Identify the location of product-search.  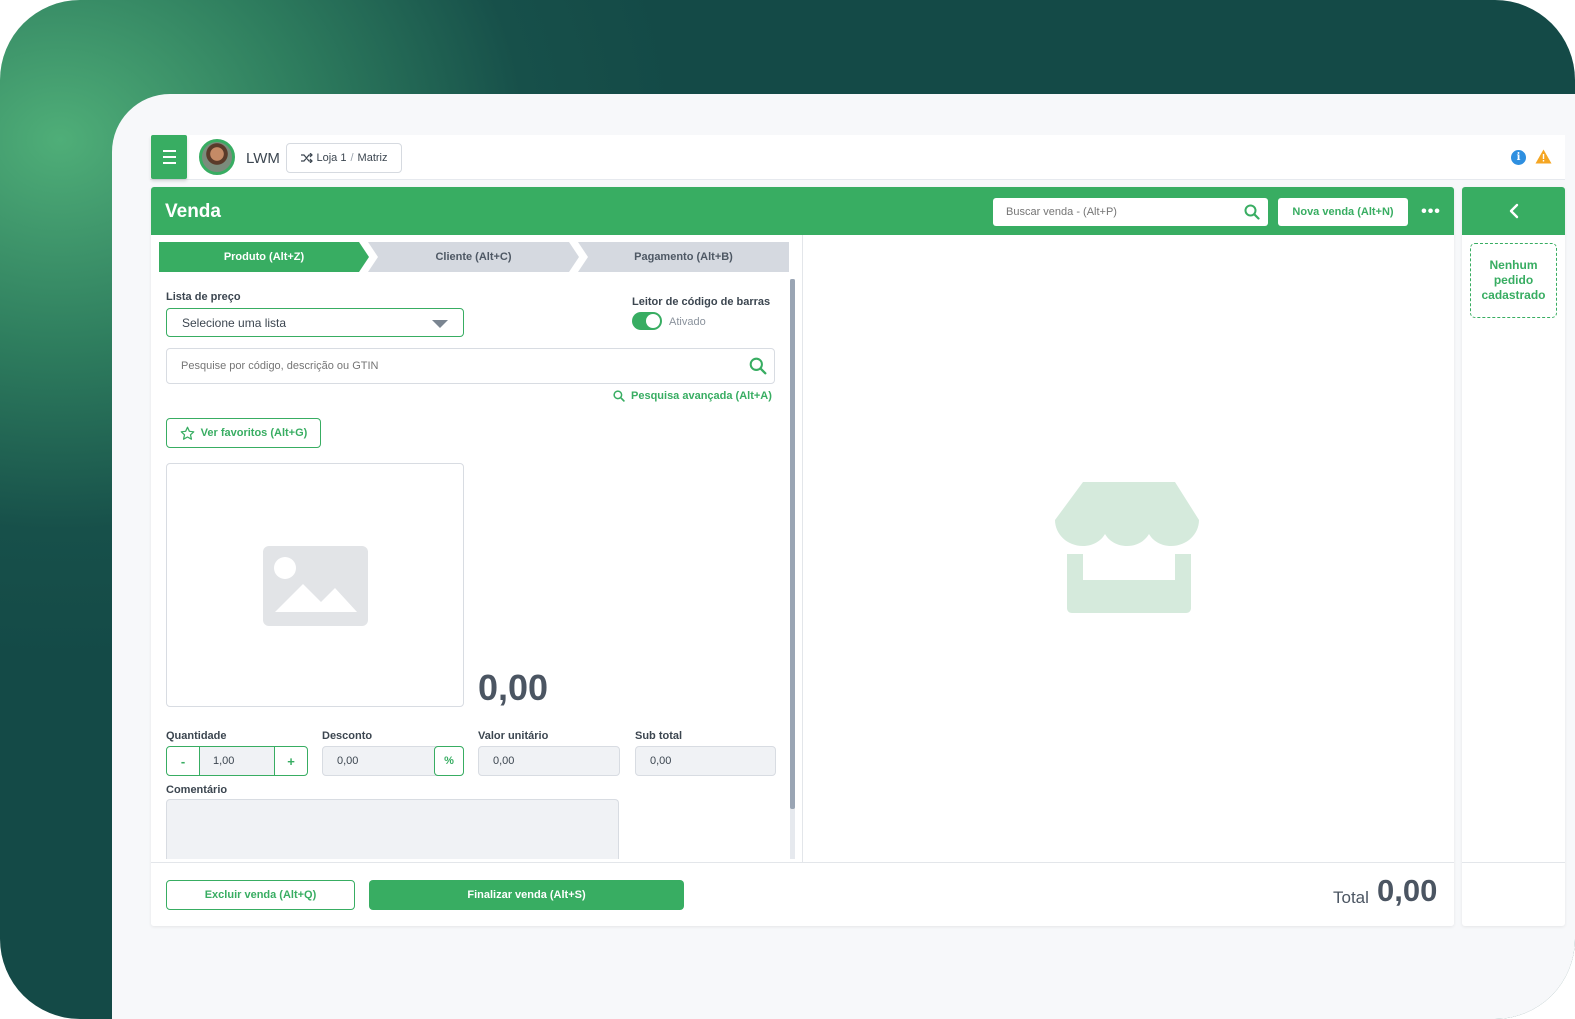
(470, 366).